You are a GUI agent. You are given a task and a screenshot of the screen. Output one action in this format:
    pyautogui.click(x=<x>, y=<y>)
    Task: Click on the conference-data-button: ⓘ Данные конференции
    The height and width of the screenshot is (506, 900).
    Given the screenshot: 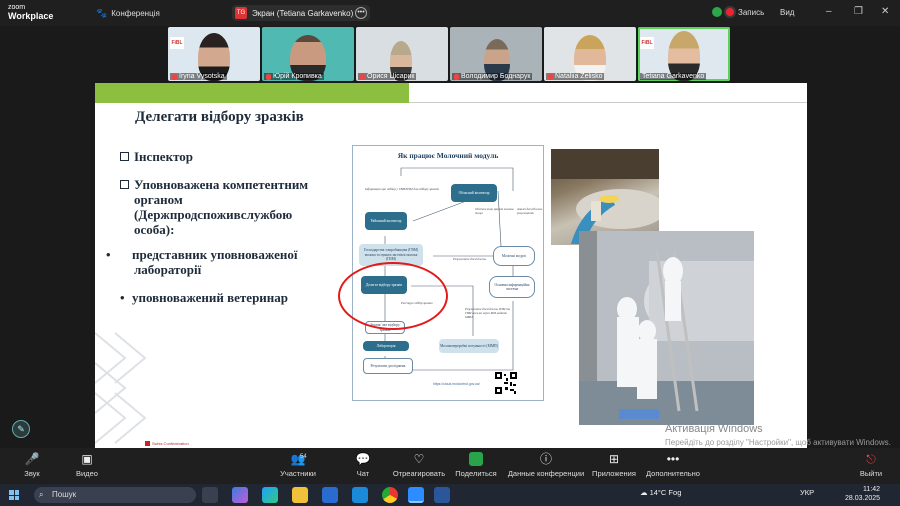 What is the action you would take?
    pyautogui.click(x=546, y=465)
    